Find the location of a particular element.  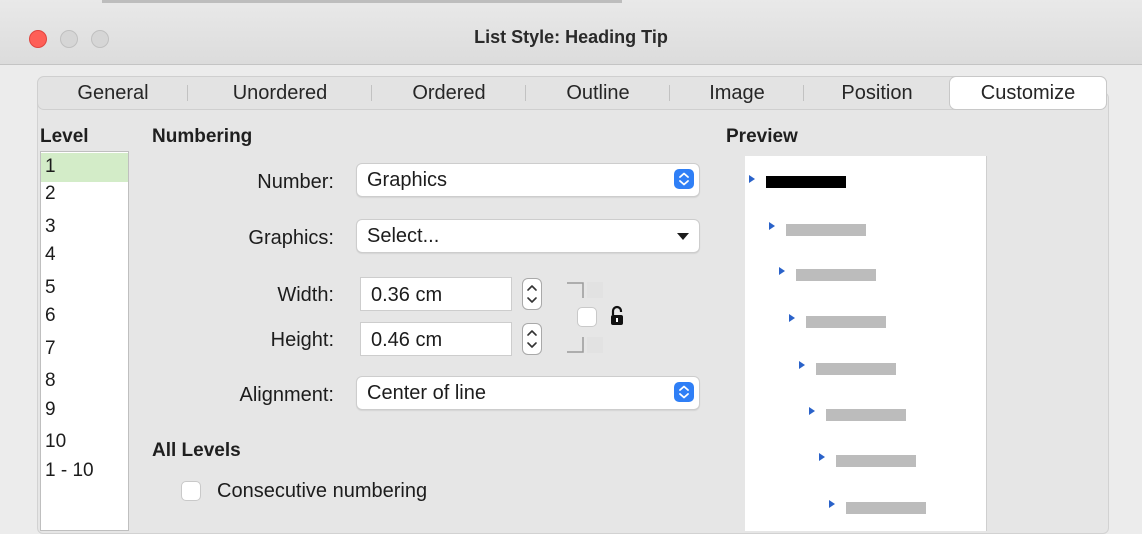

preview-line-active is located at coordinates (806, 182).